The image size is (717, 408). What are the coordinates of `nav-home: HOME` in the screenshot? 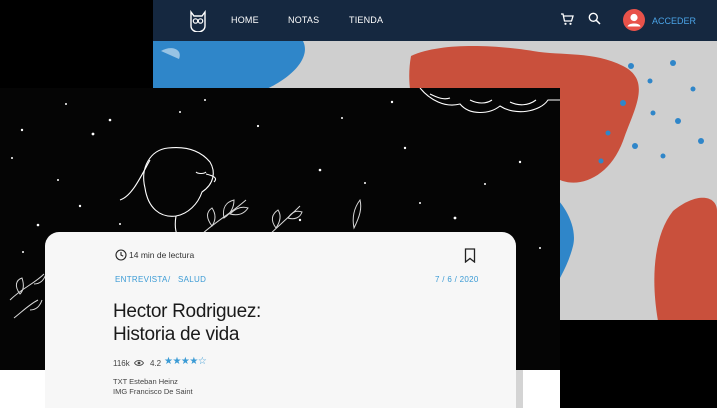 It's located at (245, 20).